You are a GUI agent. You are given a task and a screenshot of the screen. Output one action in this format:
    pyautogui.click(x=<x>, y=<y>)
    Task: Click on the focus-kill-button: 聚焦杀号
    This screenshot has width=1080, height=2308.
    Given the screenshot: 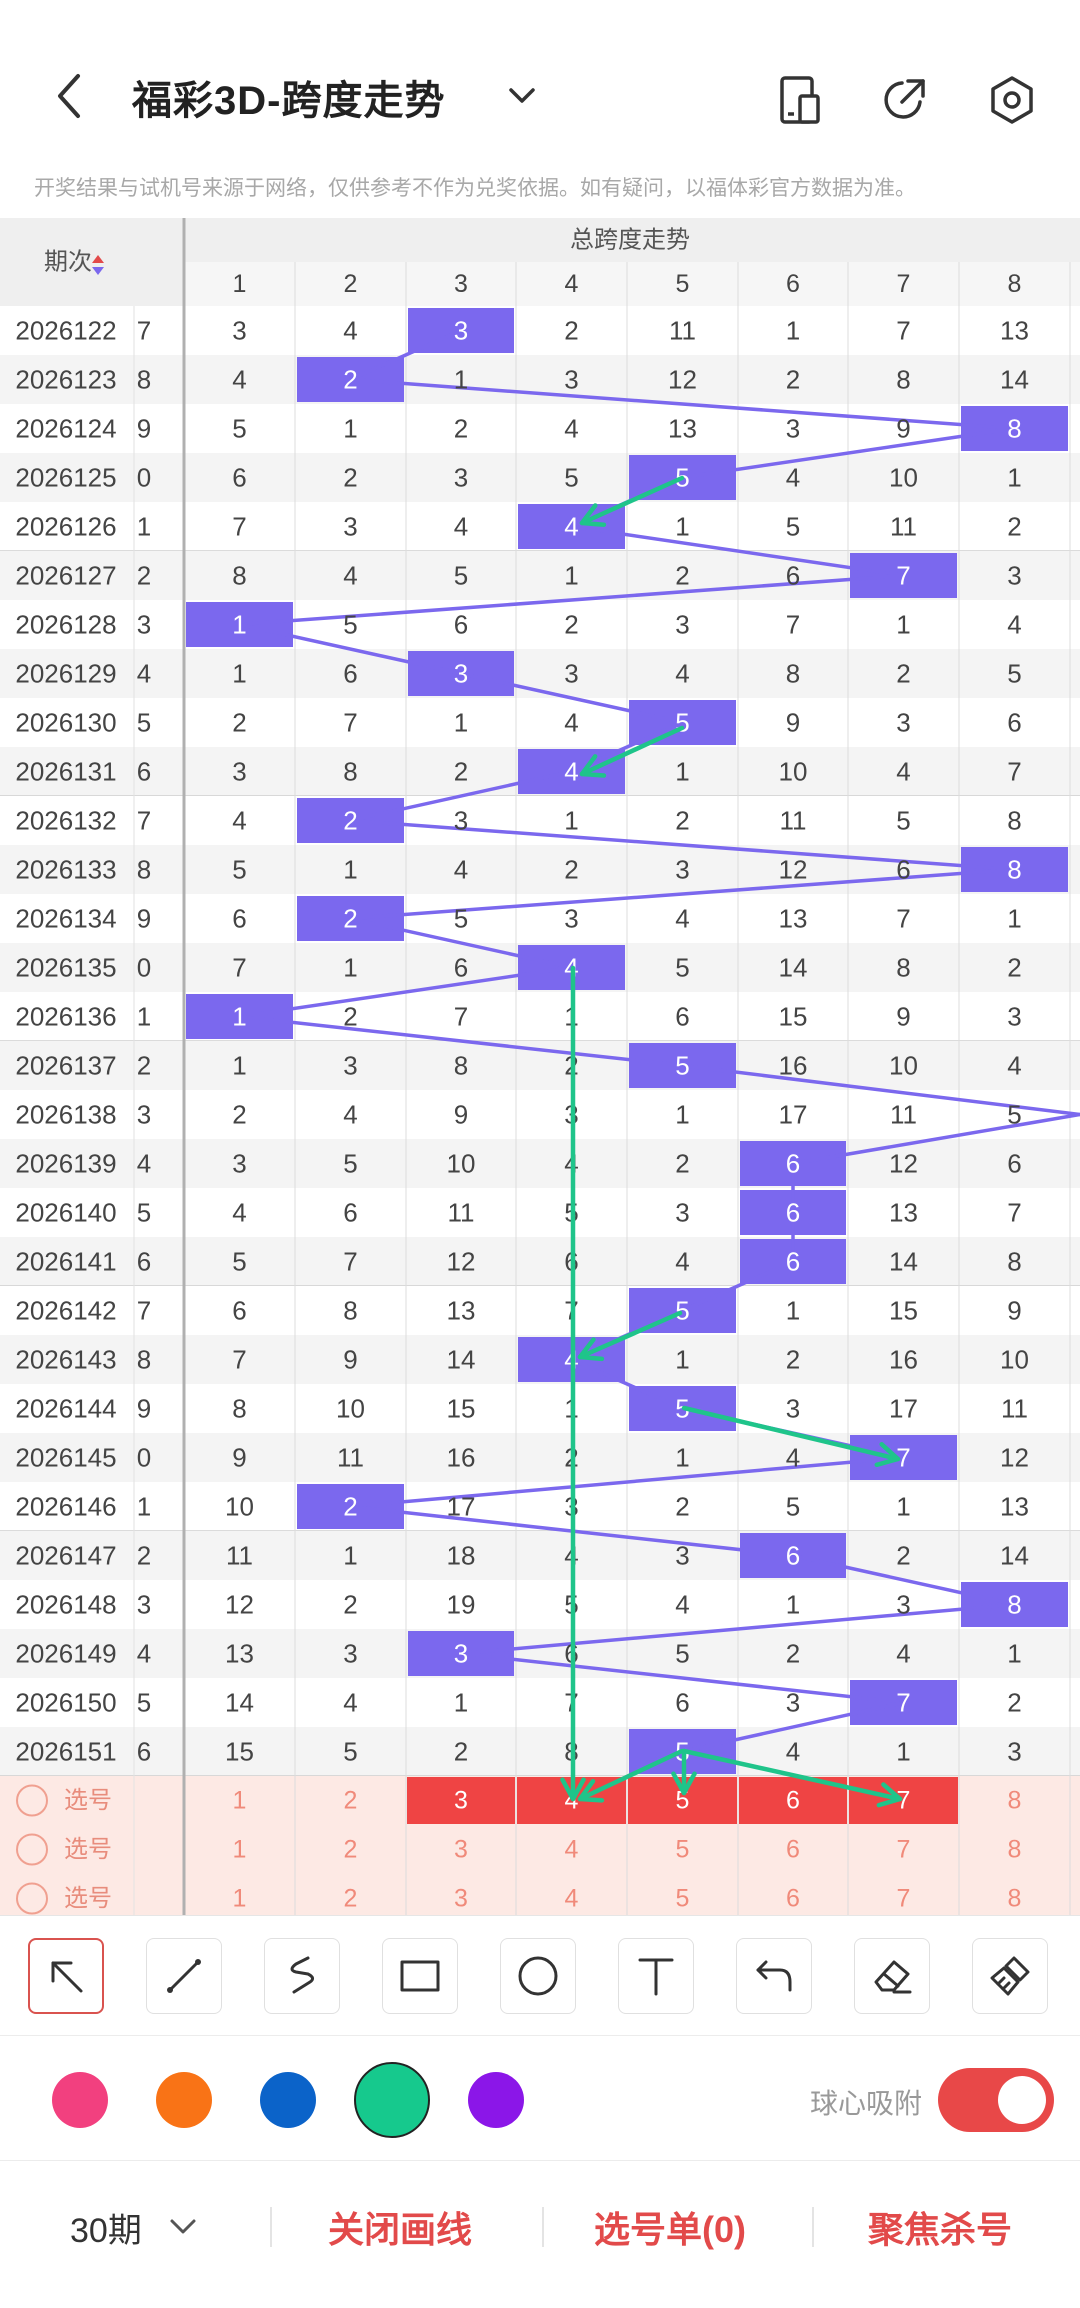 What is the action you would take?
    pyautogui.click(x=940, y=2227)
    